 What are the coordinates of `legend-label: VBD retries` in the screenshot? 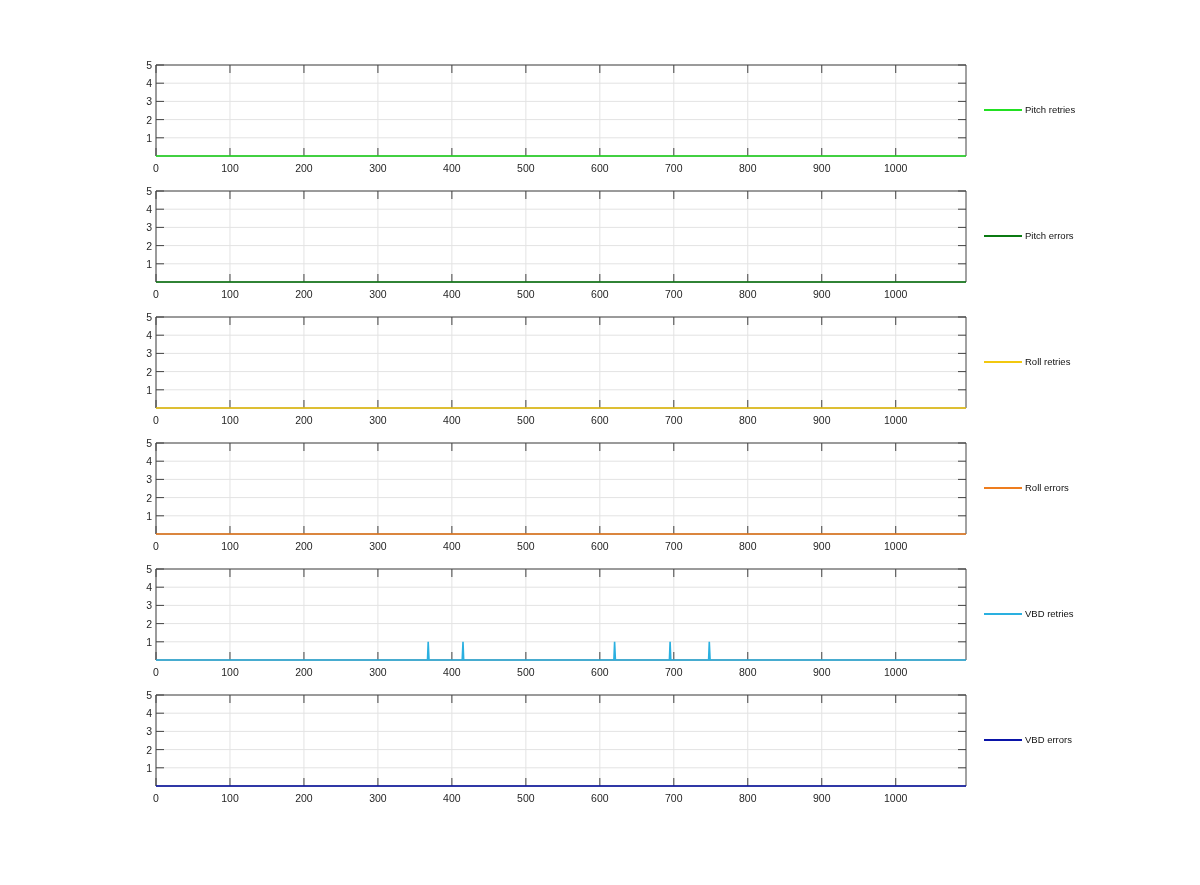 It's located at (1049, 613).